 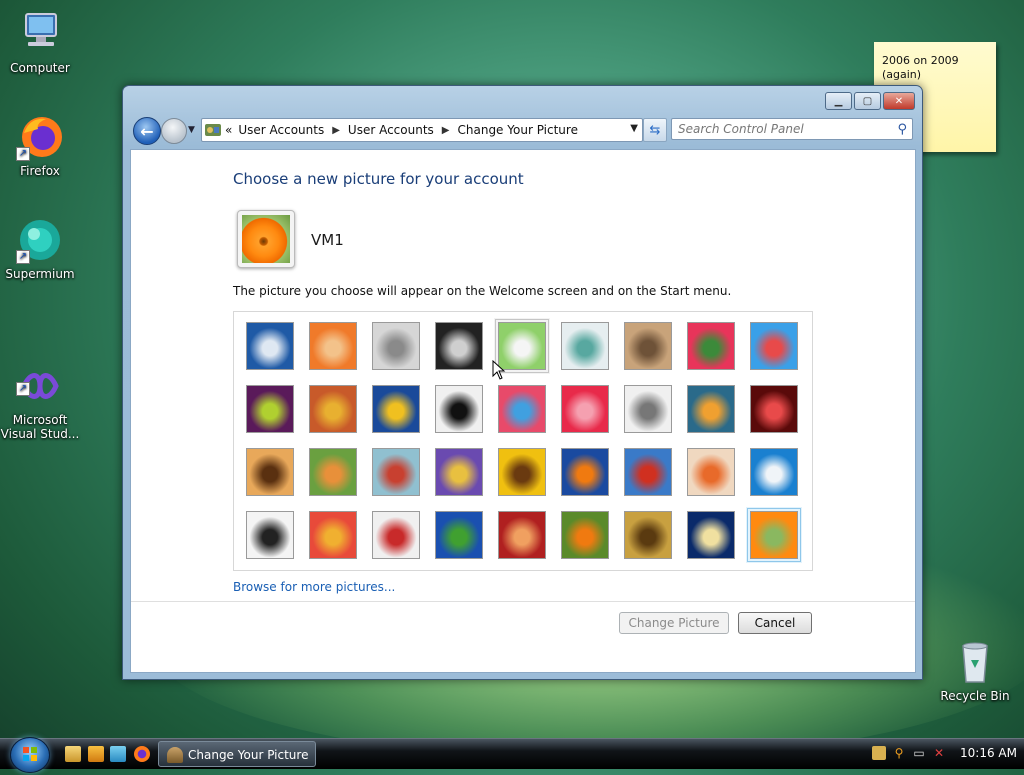 I want to click on volume-muted-icon: ✕, so click(x=939, y=753).